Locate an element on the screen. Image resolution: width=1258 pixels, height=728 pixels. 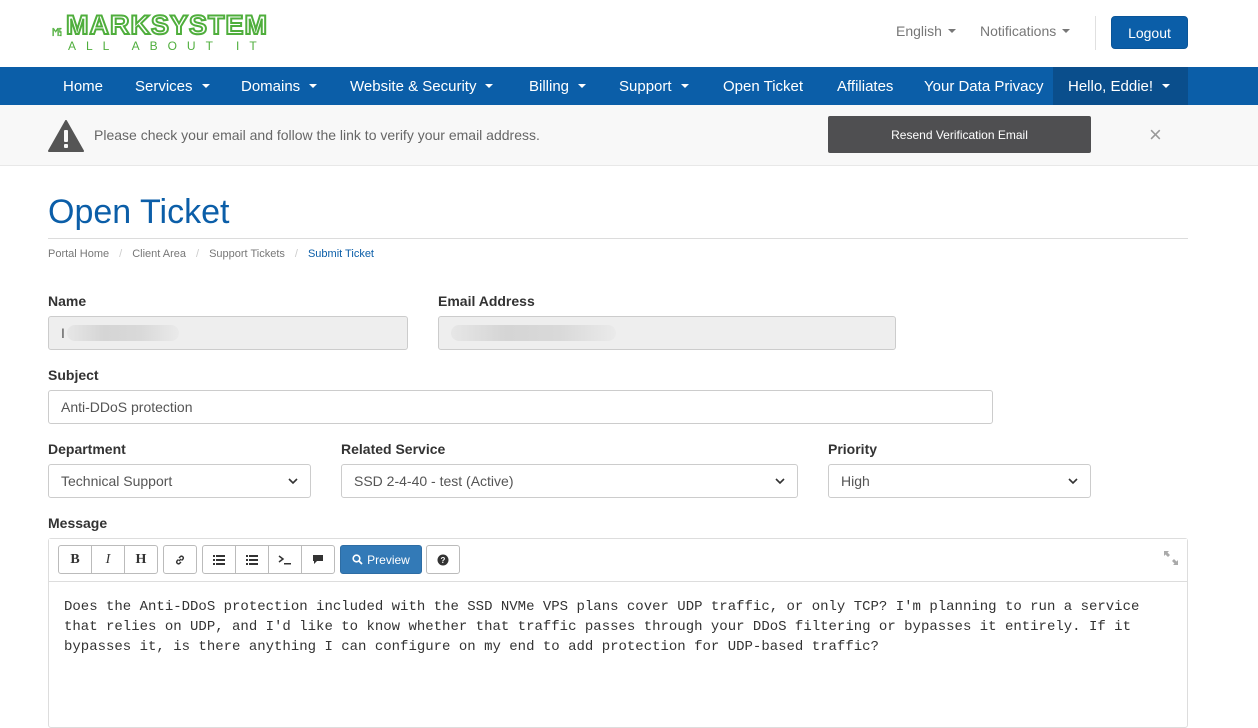
redacted-email is located at coordinates (533, 333).